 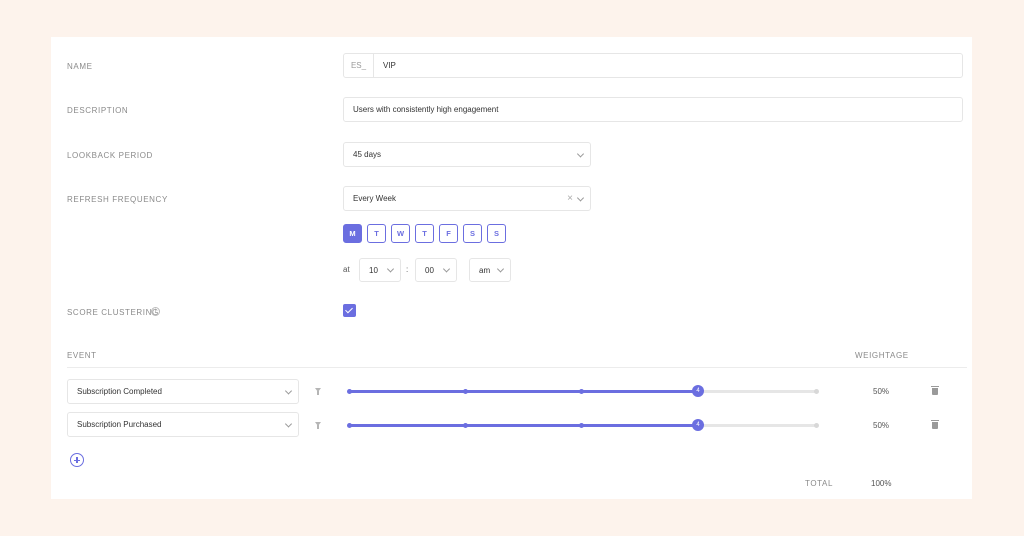 I want to click on description-input: Users with consistently high engagement, so click(x=653, y=109).